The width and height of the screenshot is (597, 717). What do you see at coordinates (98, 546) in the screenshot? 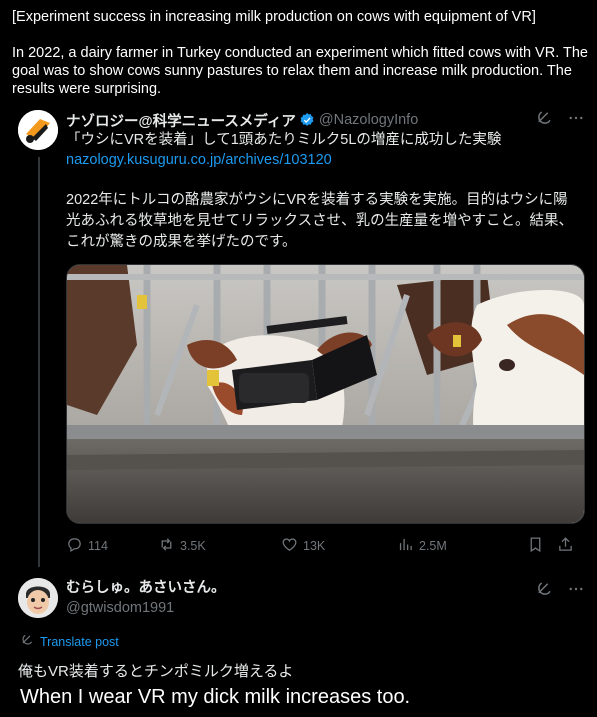
I see `reply-count: 114` at bounding box center [98, 546].